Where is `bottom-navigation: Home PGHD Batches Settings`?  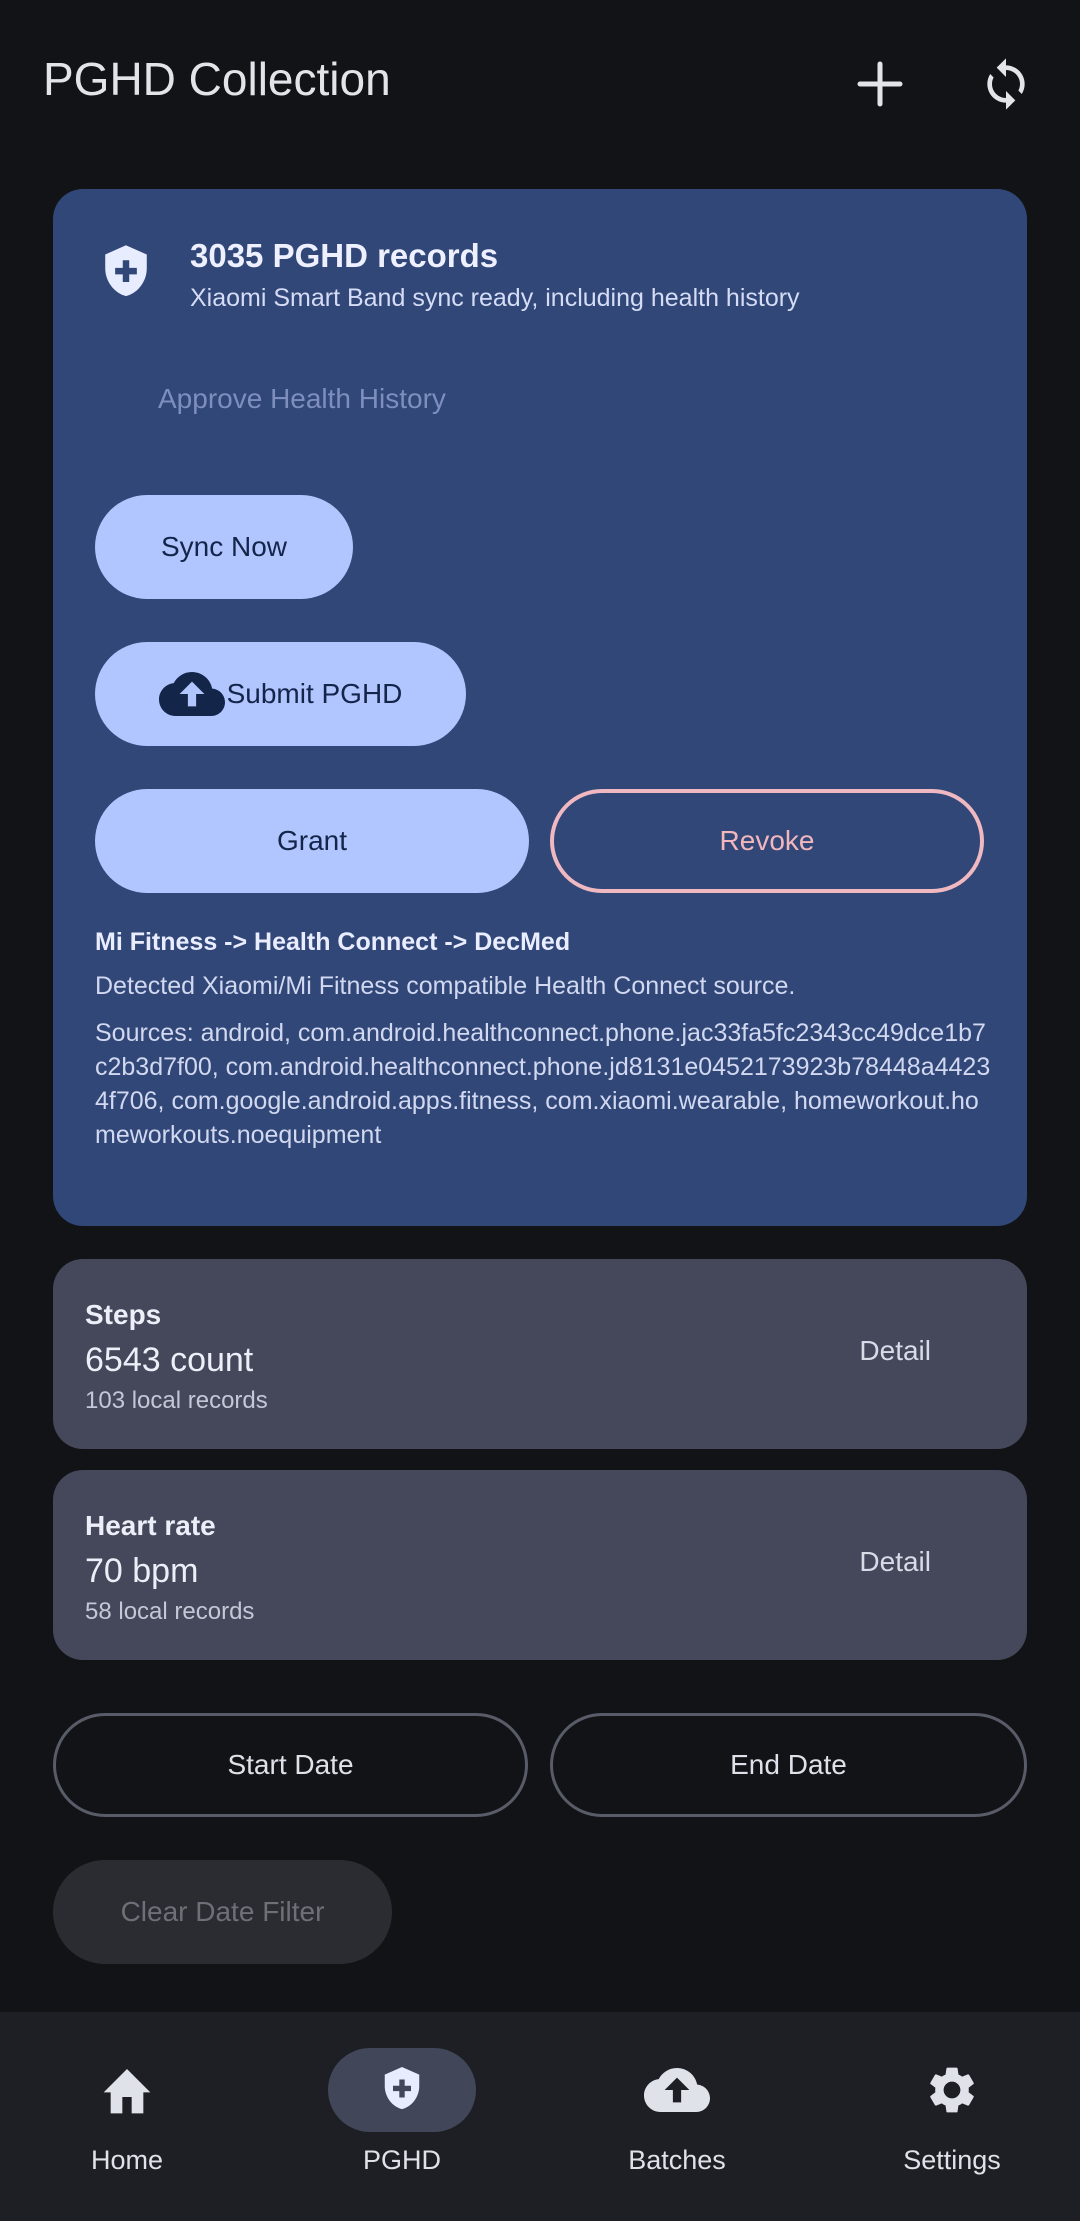
bottom-navigation: Home PGHD Batches Settings is located at coordinates (540, 2116).